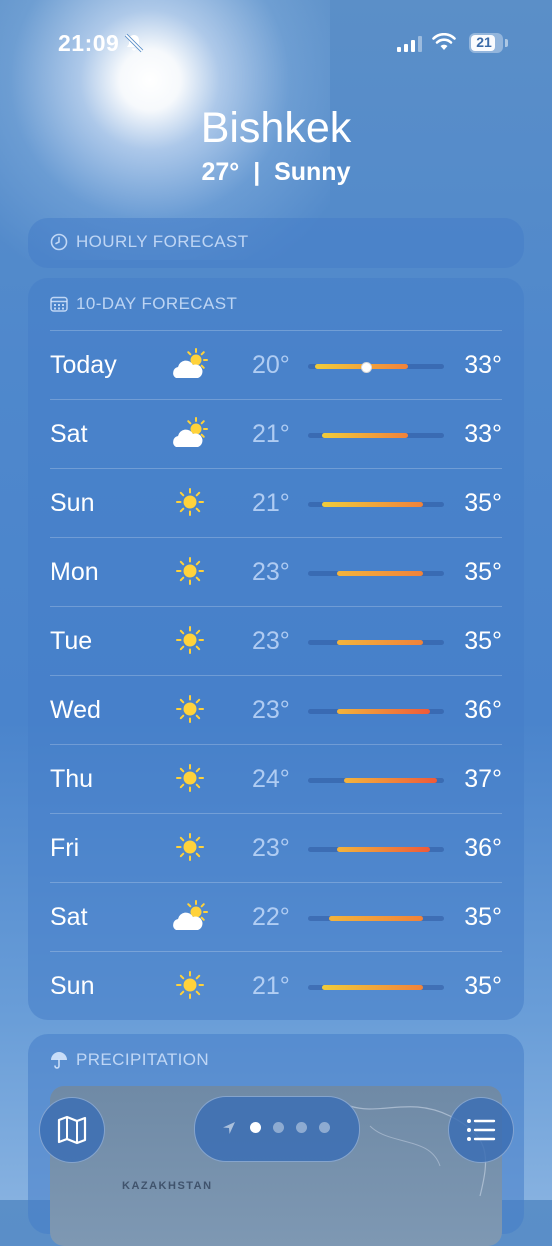 This screenshot has width=552, height=1246. What do you see at coordinates (83, 365) in the screenshot?
I see `forecast-day: Today` at bounding box center [83, 365].